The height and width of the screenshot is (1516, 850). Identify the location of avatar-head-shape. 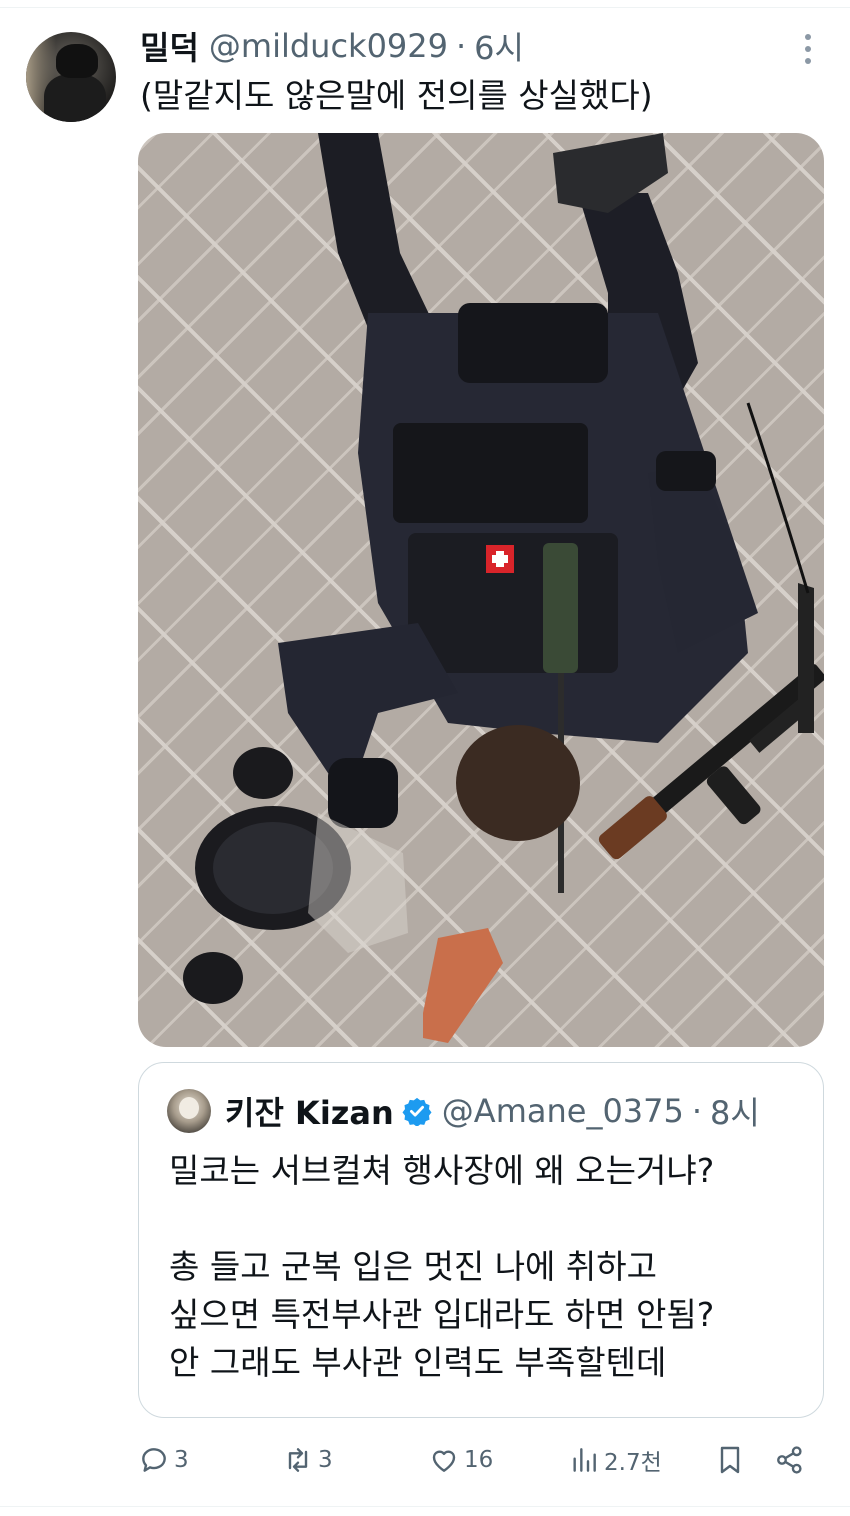
(77, 61).